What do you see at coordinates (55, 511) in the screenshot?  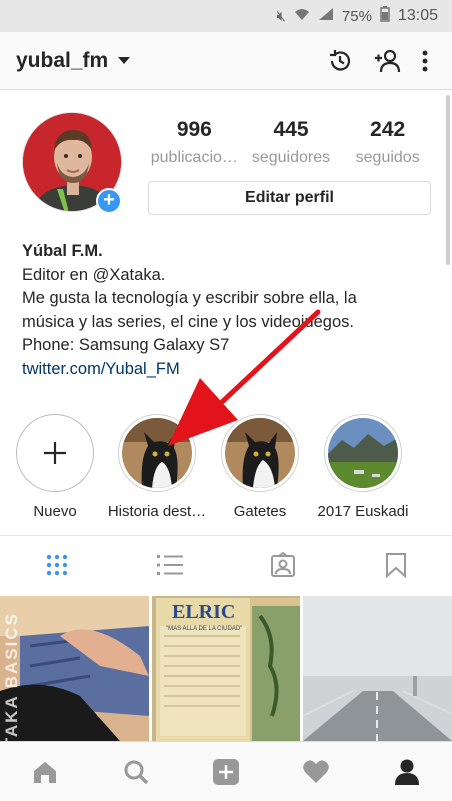 I see `highlight-label: Nuevo` at bounding box center [55, 511].